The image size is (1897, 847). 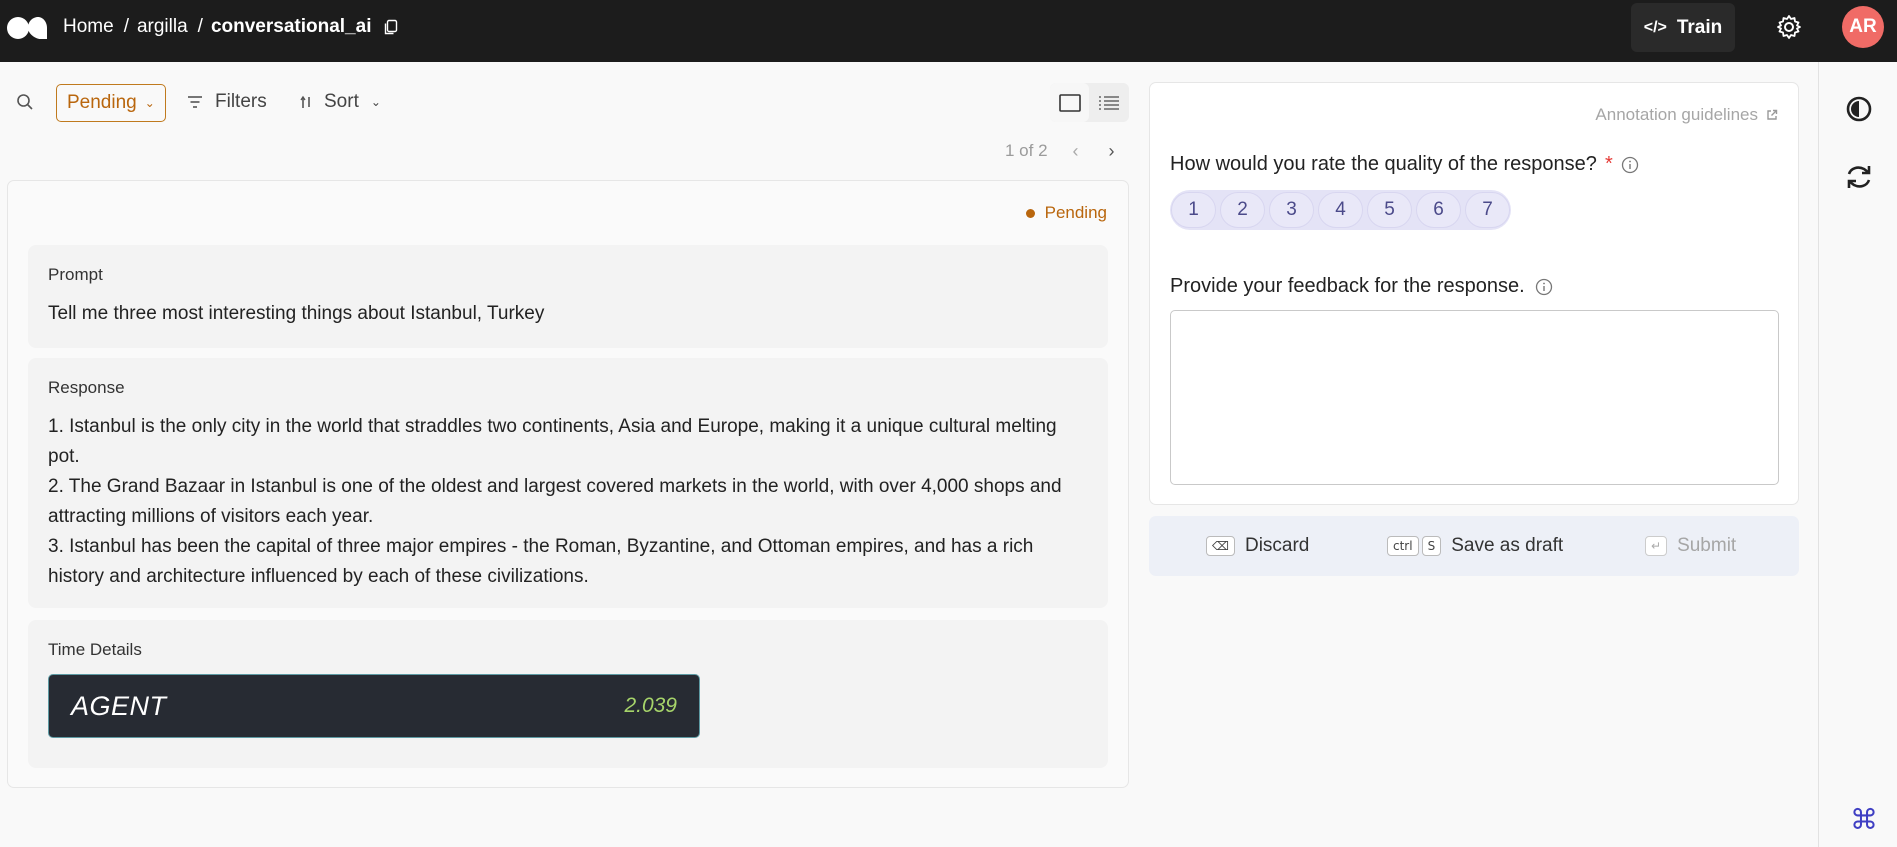 I want to click on code-icon: </>, so click(x=1655, y=27).